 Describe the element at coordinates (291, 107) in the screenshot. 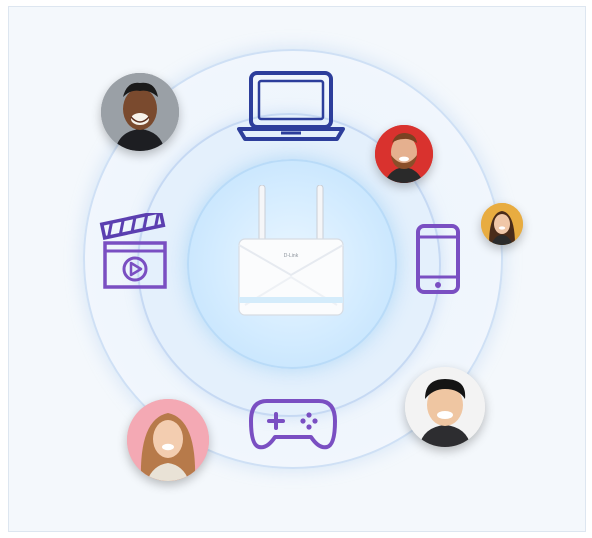

I see `laptop-icon` at that location.